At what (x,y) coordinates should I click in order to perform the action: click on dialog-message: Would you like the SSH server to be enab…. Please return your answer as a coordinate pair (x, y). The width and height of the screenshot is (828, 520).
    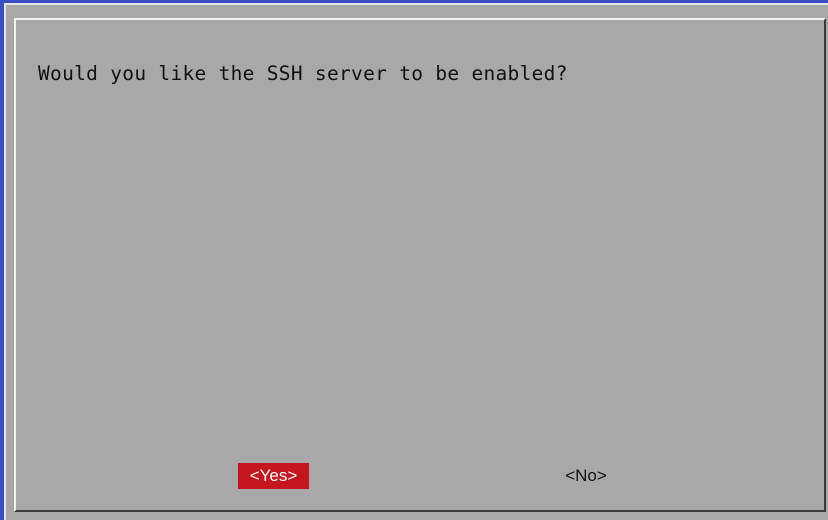
    Looking at the image, I should click on (303, 73).